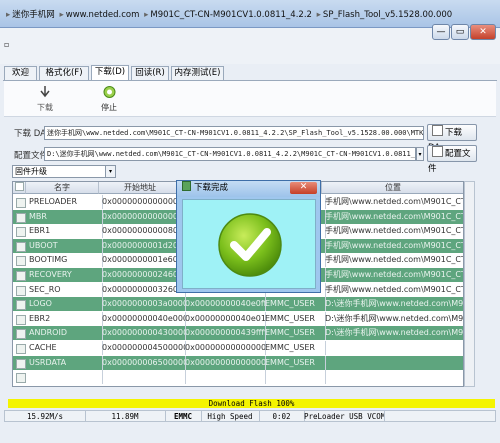  What do you see at coordinates (387, 15) in the screenshot?
I see `breadcrumb-item: SP_Flash_Tool_v5.1528.00.000` at bounding box center [387, 15].